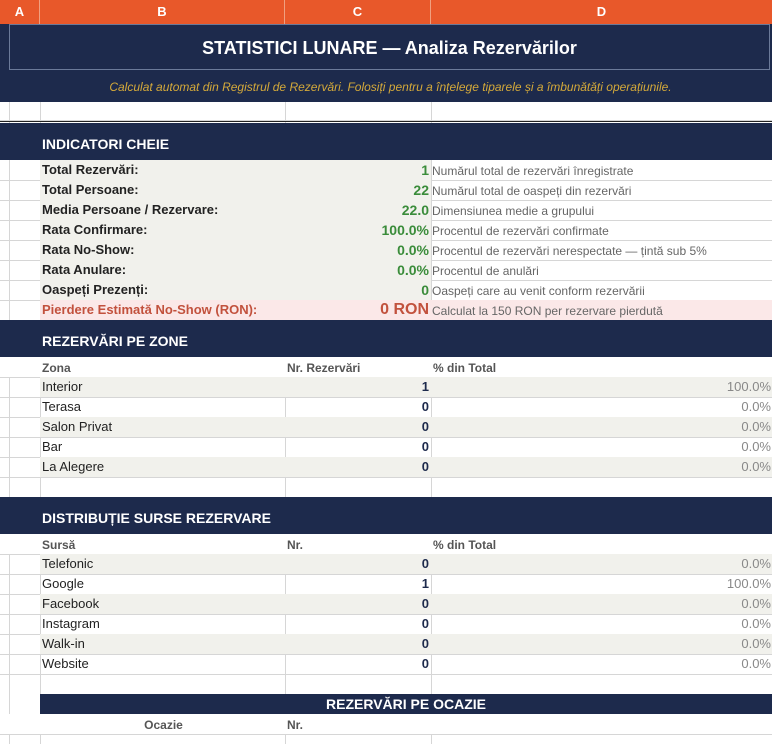 This screenshot has width=772, height=744. I want to click on kpi-value: 0 RON, so click(358, 310).